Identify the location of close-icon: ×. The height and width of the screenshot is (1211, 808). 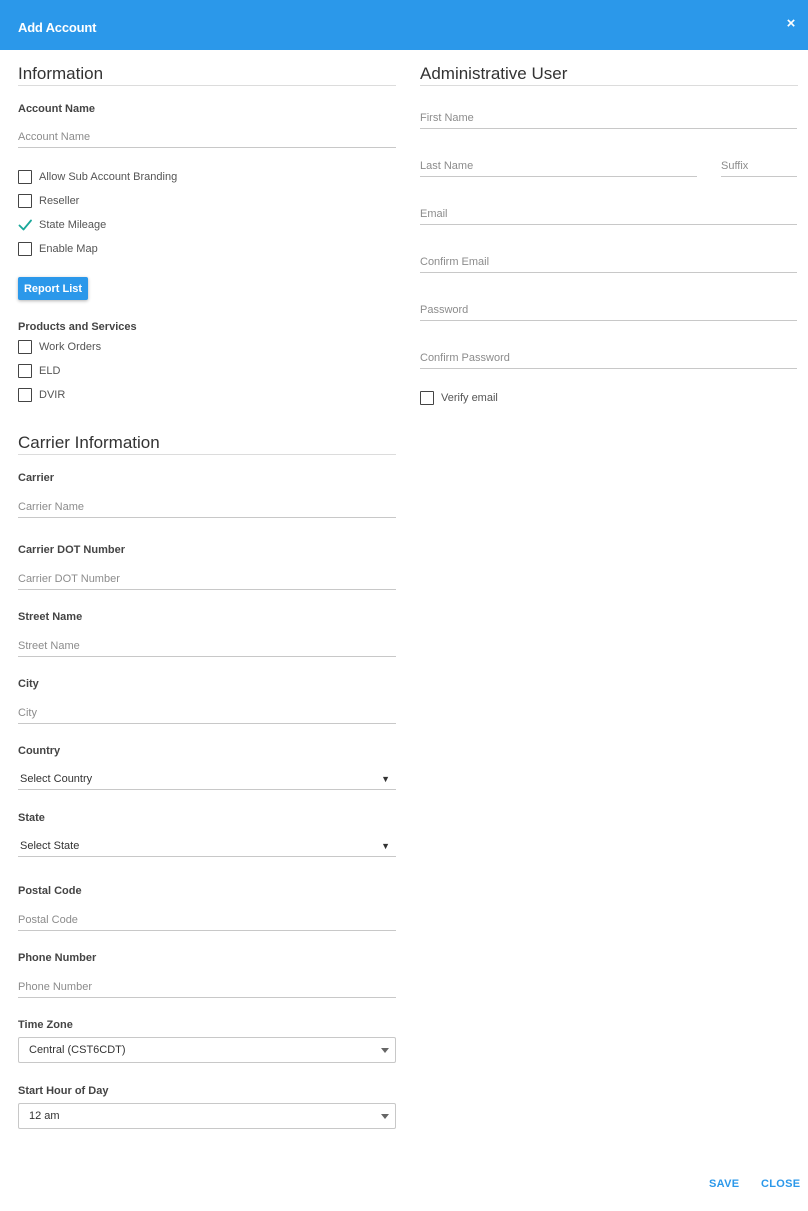
(791, 23).